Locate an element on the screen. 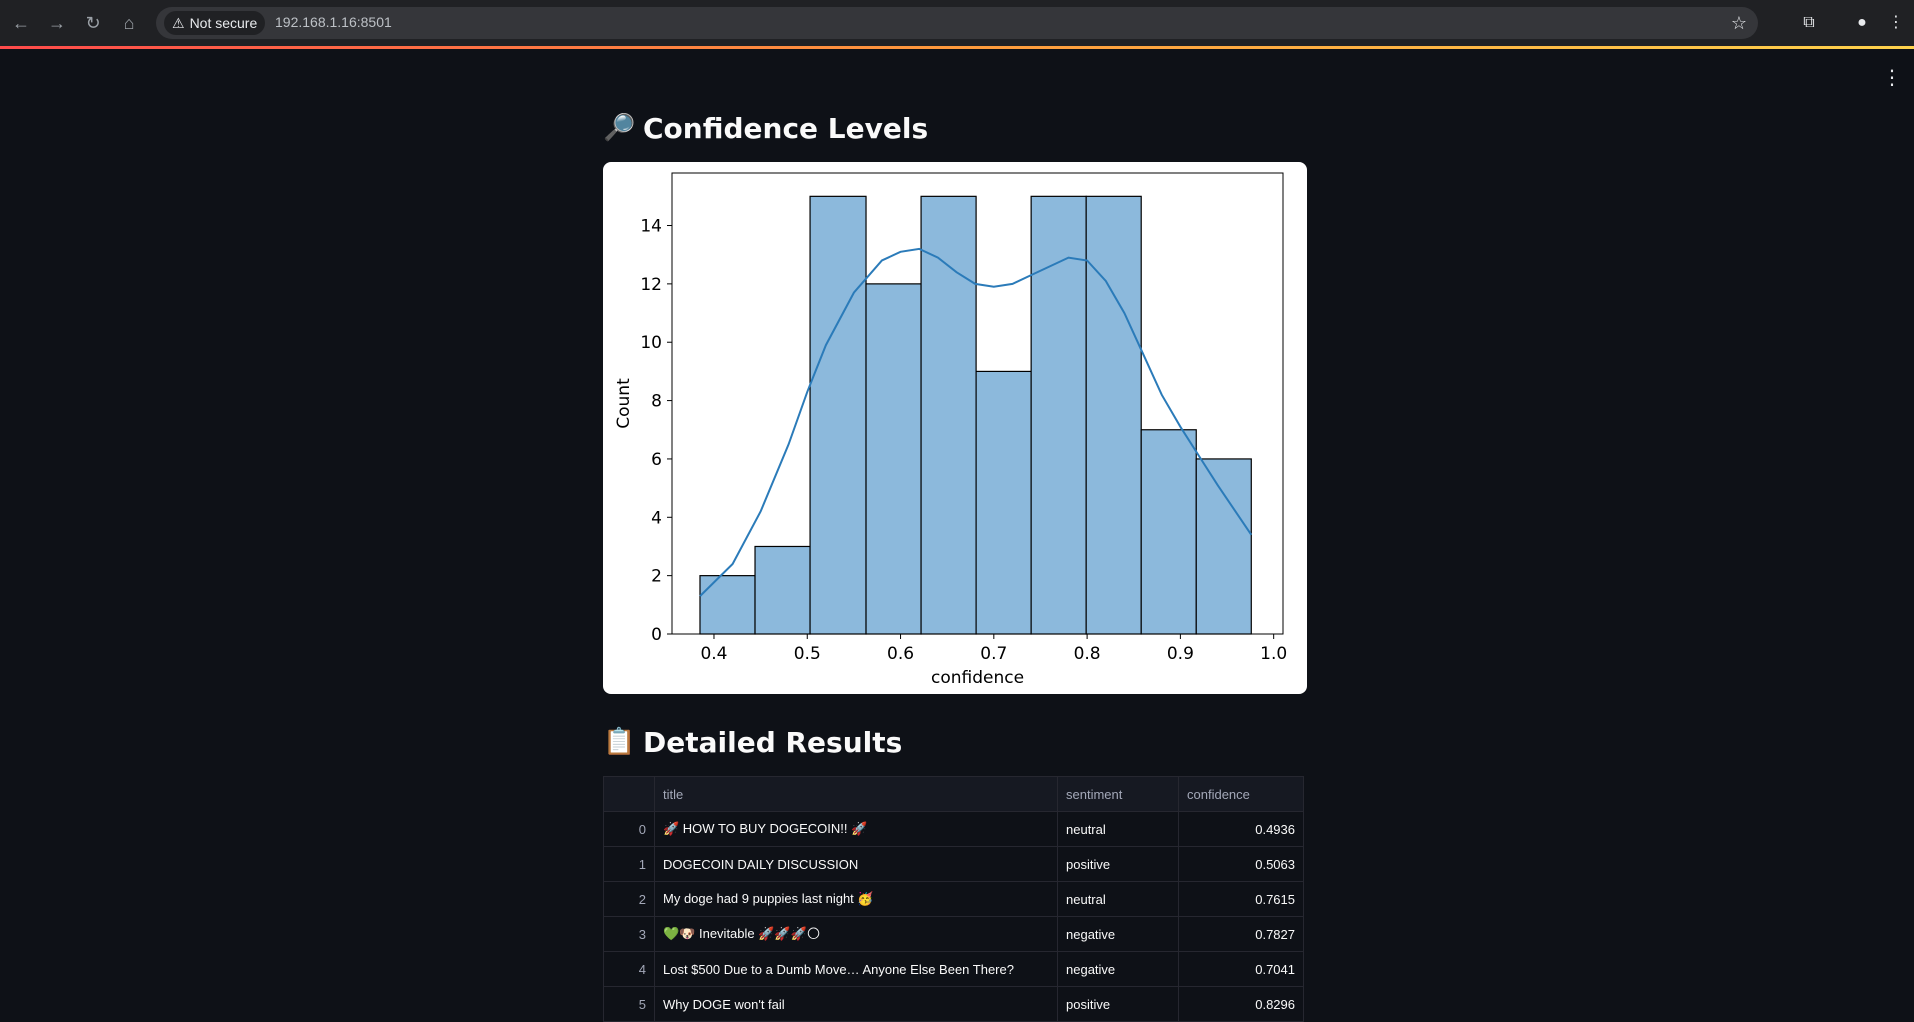 This screenshot has height=1022, width=1914. cell-confidence: 0.7041 is located at coordinates (1241, 969).